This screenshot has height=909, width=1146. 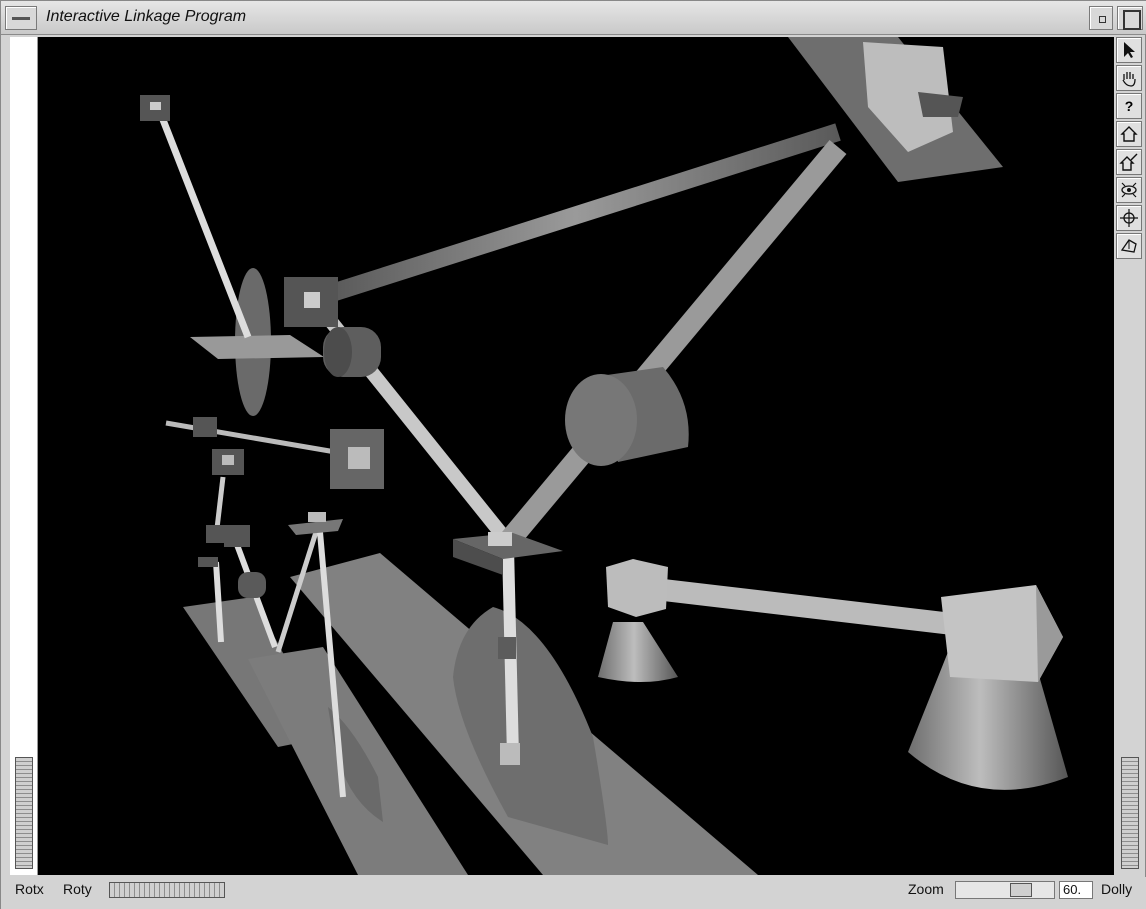 I want to click on small-joint, so click(x=208, y=562).